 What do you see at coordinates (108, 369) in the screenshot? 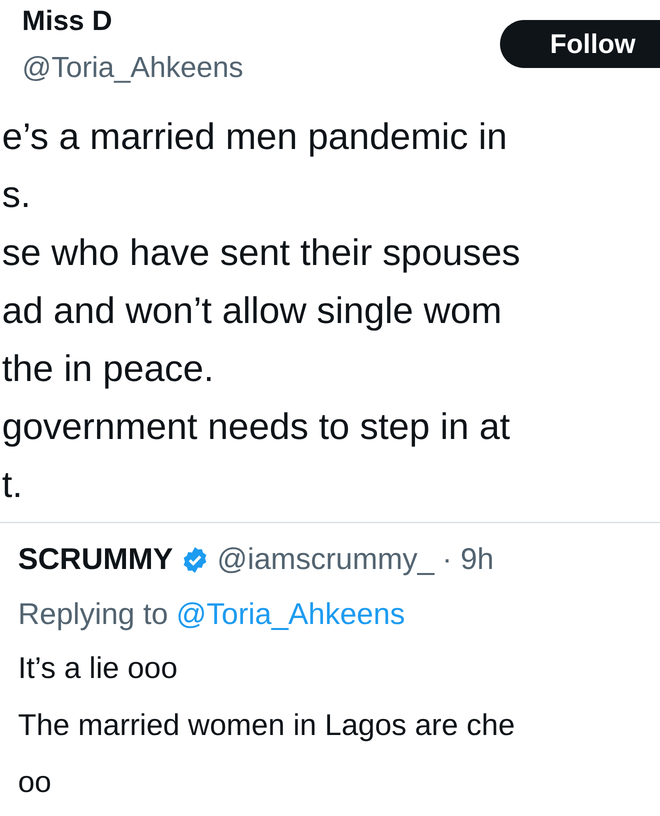
I see `tweet-text-line: the in peace.` at bounding box center [108, 369].